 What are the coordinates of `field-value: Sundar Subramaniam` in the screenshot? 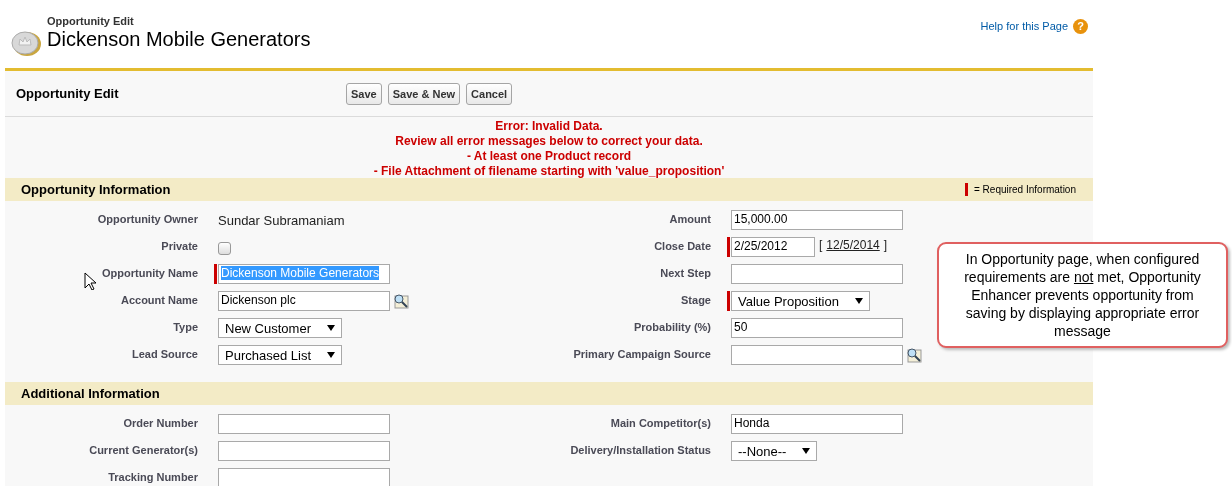 It's located at (281, 220).